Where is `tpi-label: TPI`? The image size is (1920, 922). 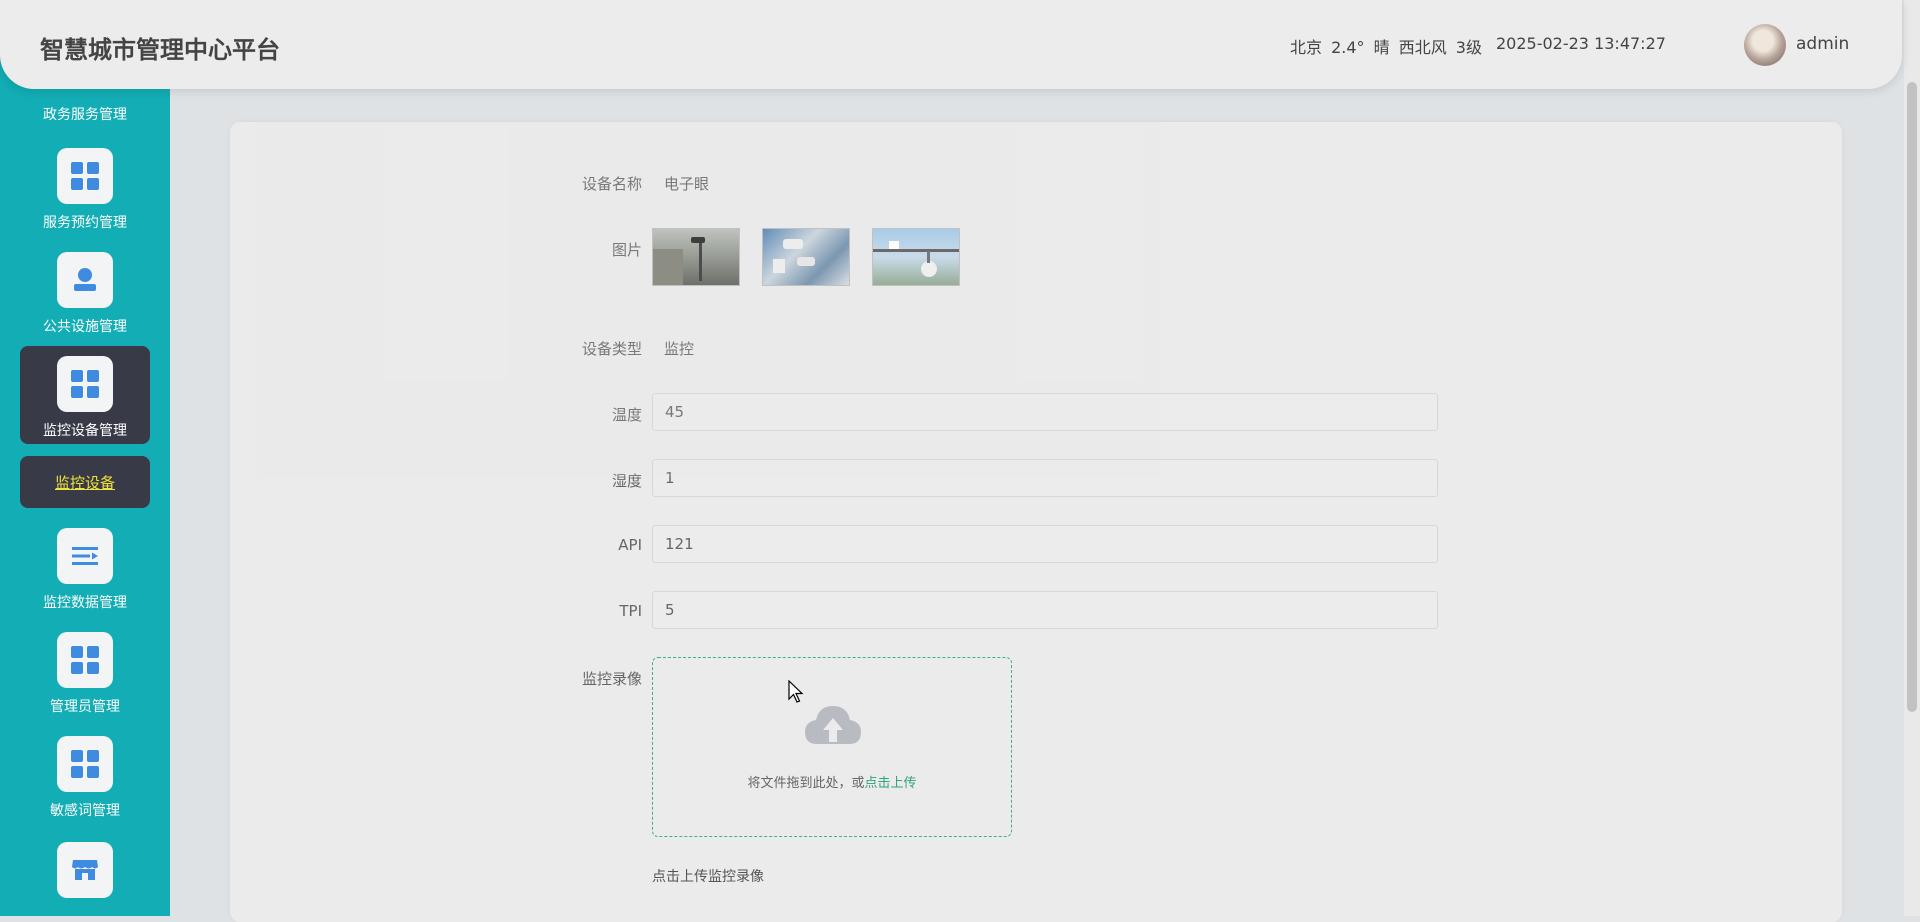 tpi-label: TPI is located at coordinates (630, 611).